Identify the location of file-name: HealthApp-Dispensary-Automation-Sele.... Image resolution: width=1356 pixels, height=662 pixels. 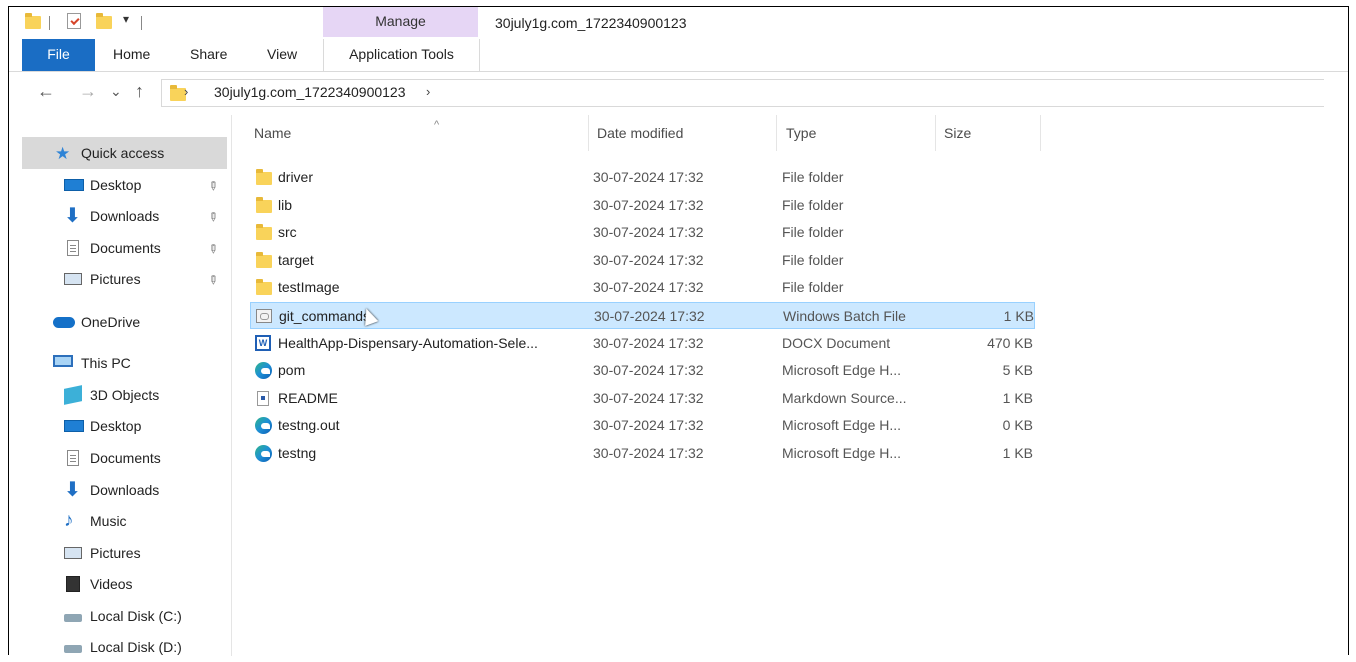
(408, 343).